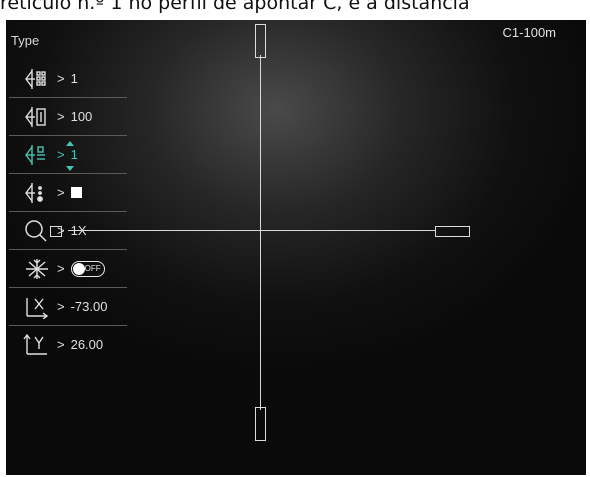 The width and height of the screenshot is (590, 477). I want to click on stepper-down-icon, so click(70, 168).